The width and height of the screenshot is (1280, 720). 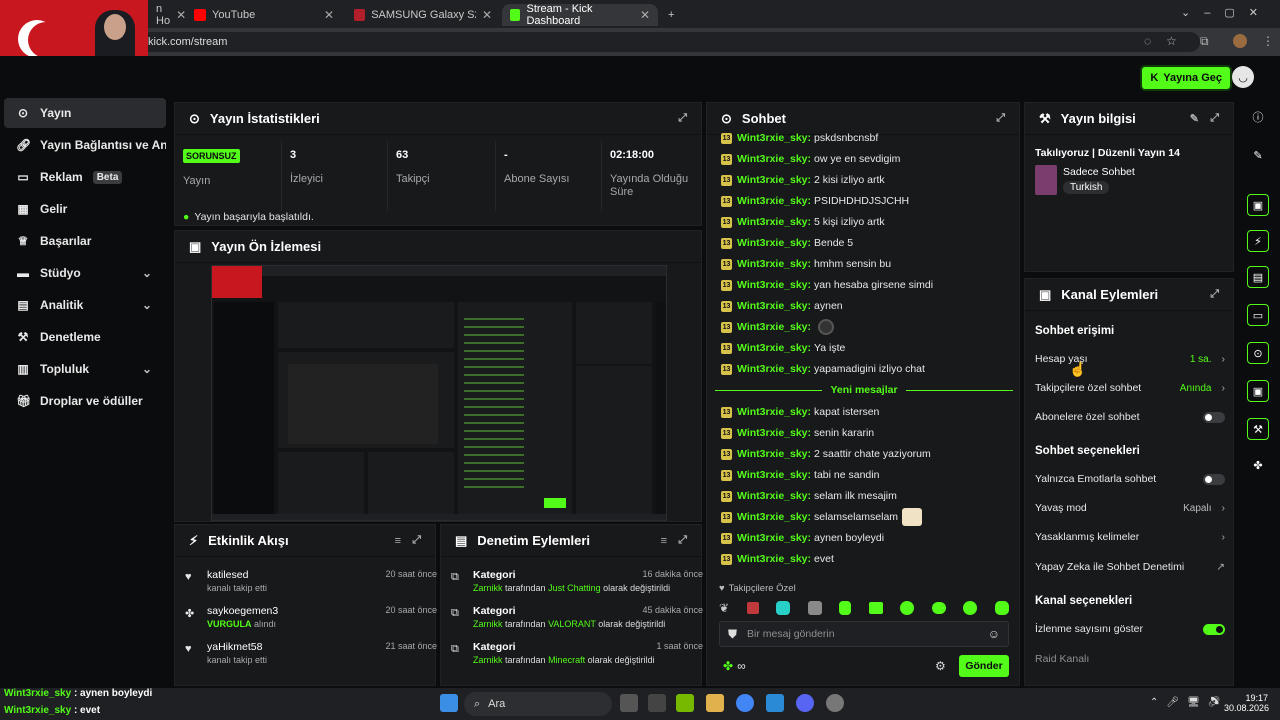 I want to click on url-field: kick.com/stream, so click(x=670, y=42).